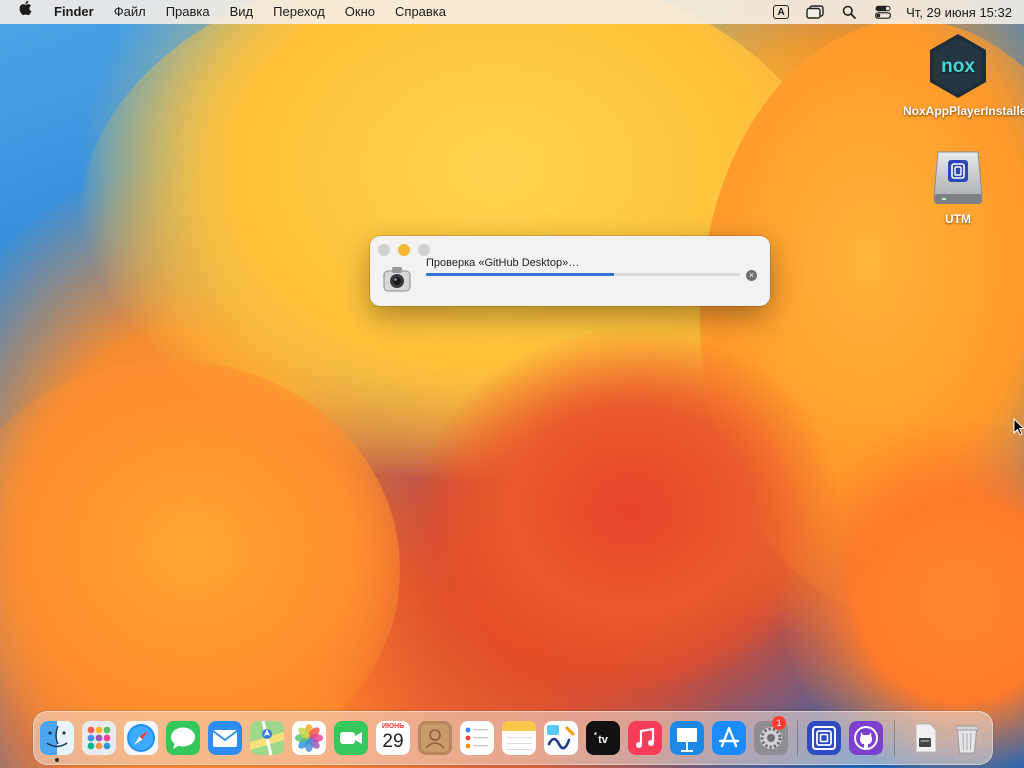 This screenshot has height=768, width=1024. Describe the element at coordinates (393, 741) in the screenshot. I see `calendar-day: 29` at that location.